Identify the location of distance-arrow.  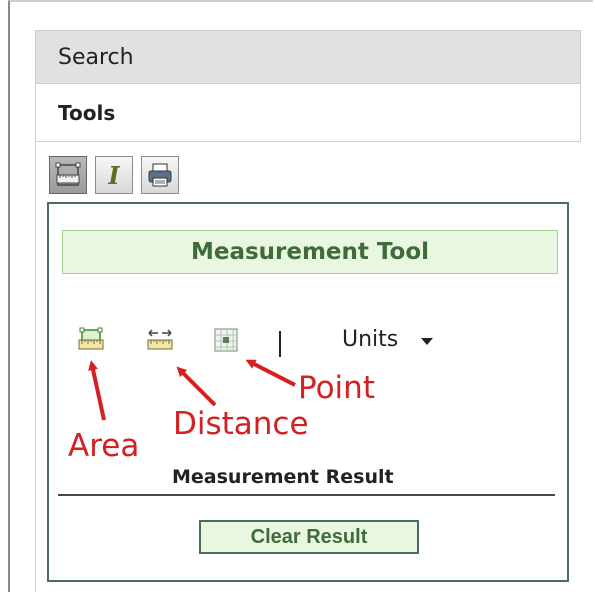
(196, 386).